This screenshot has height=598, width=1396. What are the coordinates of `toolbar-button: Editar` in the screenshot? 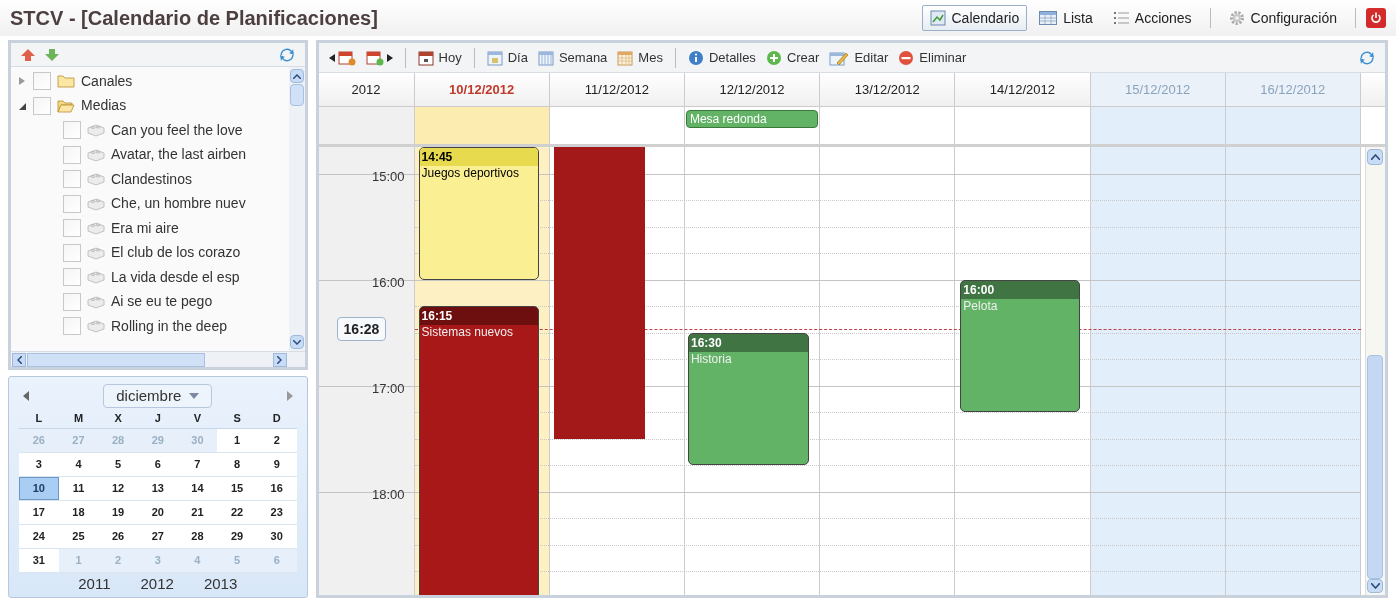 It's located at (859, 57).